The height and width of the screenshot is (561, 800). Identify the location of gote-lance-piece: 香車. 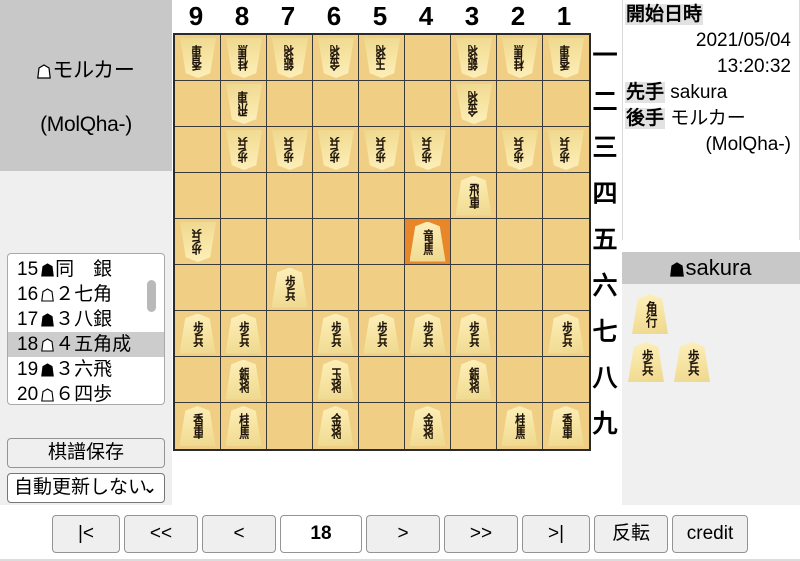
(566, 58).